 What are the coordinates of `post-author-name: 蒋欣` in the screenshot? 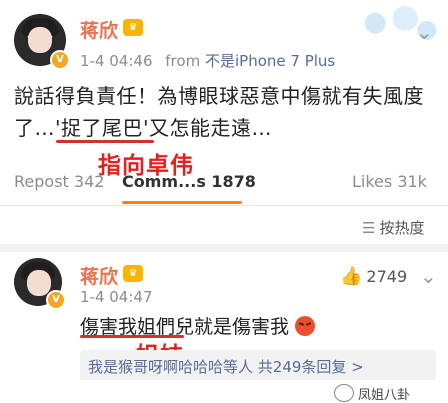 It's located at (99, 29).